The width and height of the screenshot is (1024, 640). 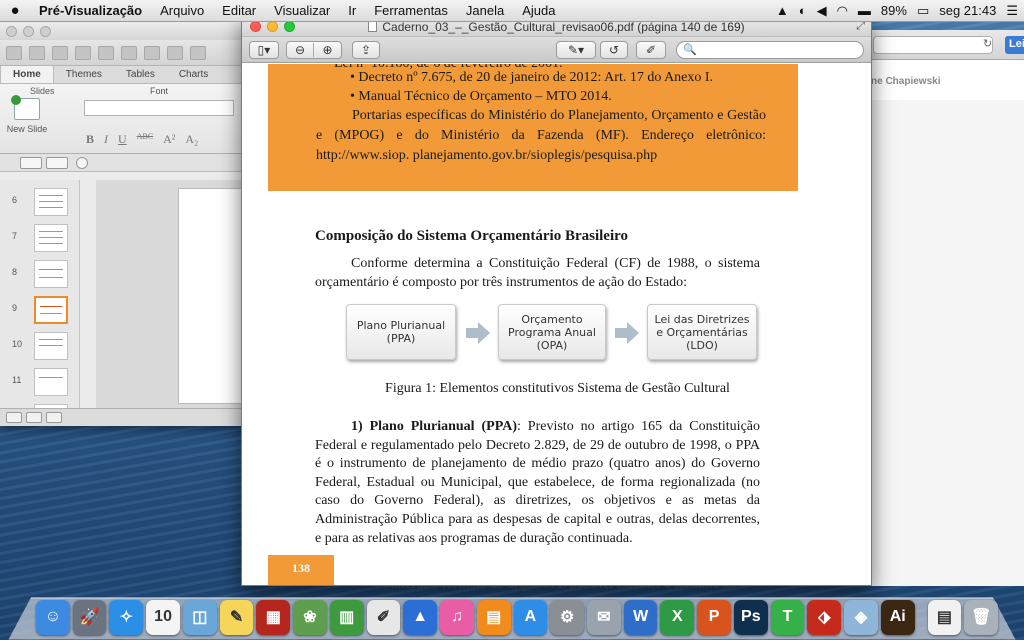 I want to click on slides-view-tab, so click(x=31, y=162).